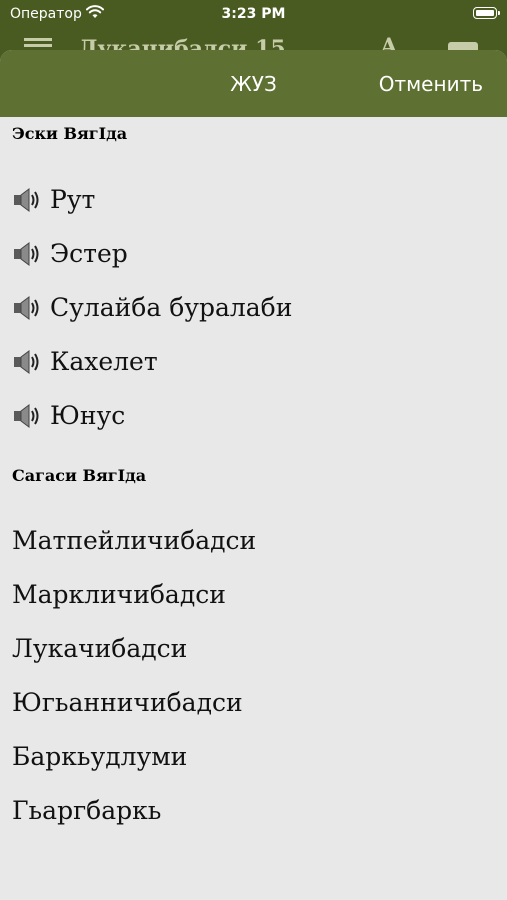 The width and height of the screenshot is (507, 900). What do you see at coordinates (431, 84) in the screenshot?
I see `cancel-button: Отменить` at bounding box center [431, 84].